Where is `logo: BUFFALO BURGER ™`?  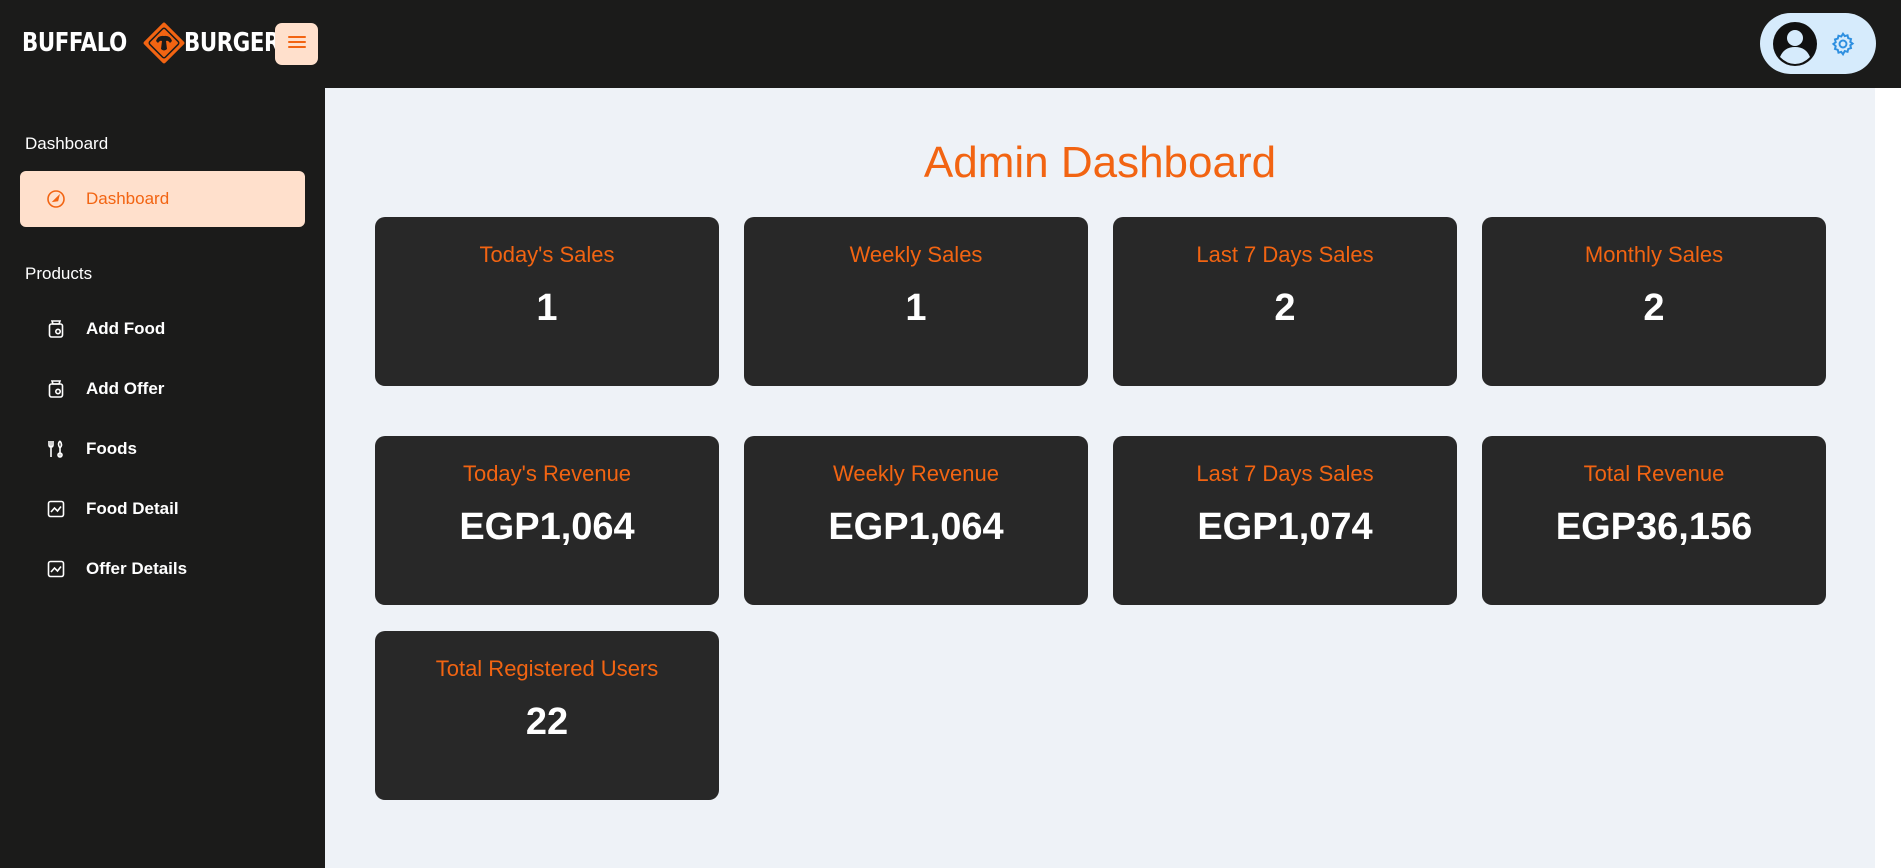
logo: BUFFALO BURGER ™ is located at coordinates (156, 43).